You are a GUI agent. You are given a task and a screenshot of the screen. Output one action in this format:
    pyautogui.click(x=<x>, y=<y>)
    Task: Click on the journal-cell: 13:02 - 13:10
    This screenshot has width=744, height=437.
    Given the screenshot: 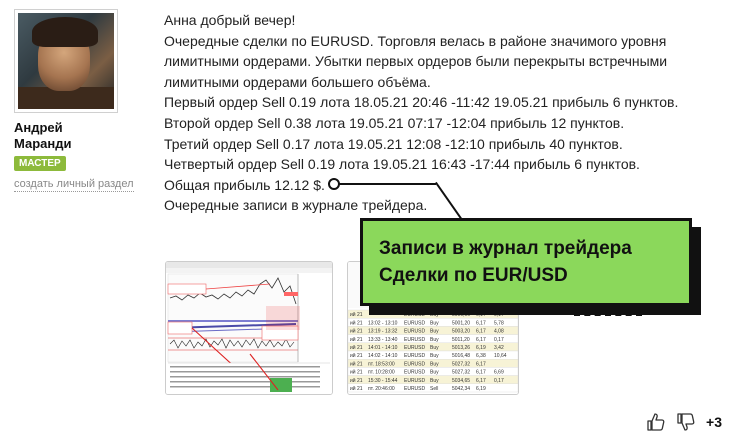 What is the action you would take?
    pyautogui.click(x=383, y=323)
    